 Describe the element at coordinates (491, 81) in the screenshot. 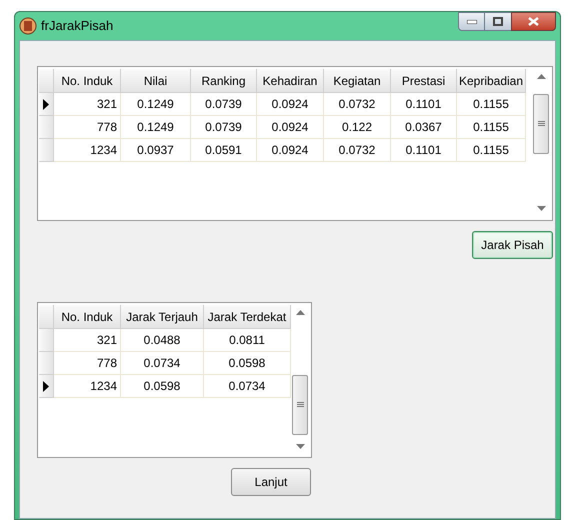

I see `column-header: Kepribadian` at that location.